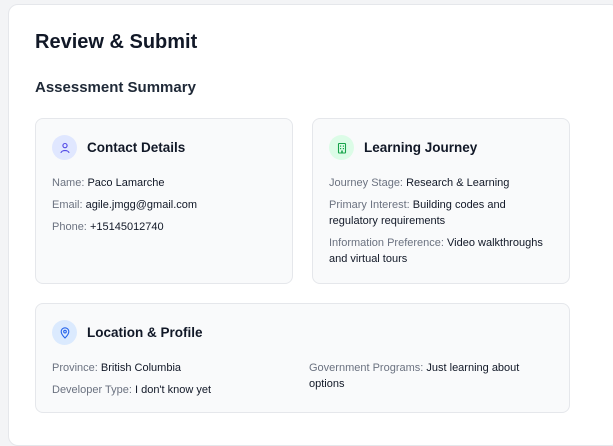 This screenshot has height=446, width=613. Describe the element at coordinates (366, 368) in the screenshot. I see `field-label: Government Programs:` at that location.